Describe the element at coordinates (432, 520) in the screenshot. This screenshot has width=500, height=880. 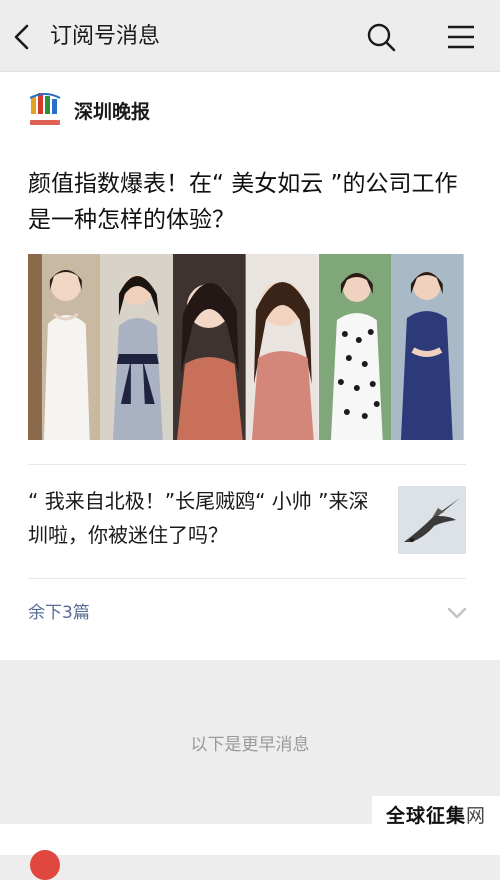
I see `sub-article-thumbnail` at that location.